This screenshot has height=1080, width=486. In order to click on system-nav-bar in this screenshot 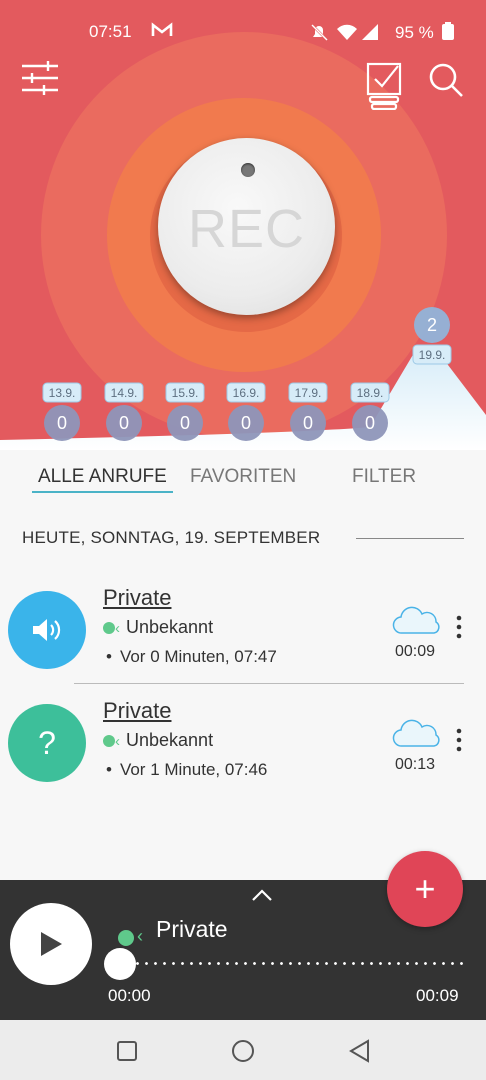, I will do `click(243, 1050)`.